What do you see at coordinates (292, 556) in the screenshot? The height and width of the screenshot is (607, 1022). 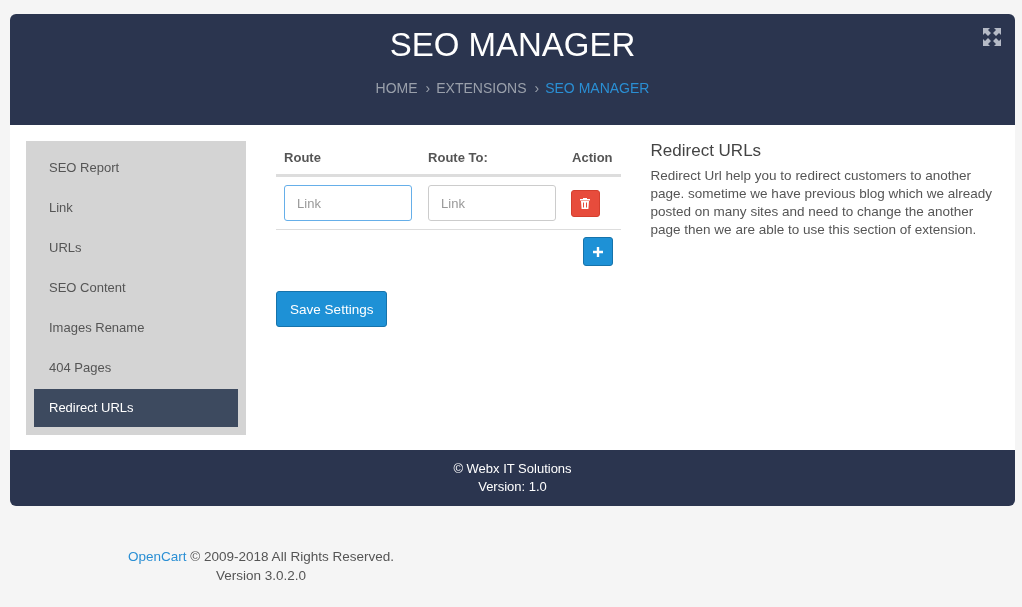 I see `copyright-text: © 2009-2018 All Rights Reserved.` at bounding box center [292, 556].